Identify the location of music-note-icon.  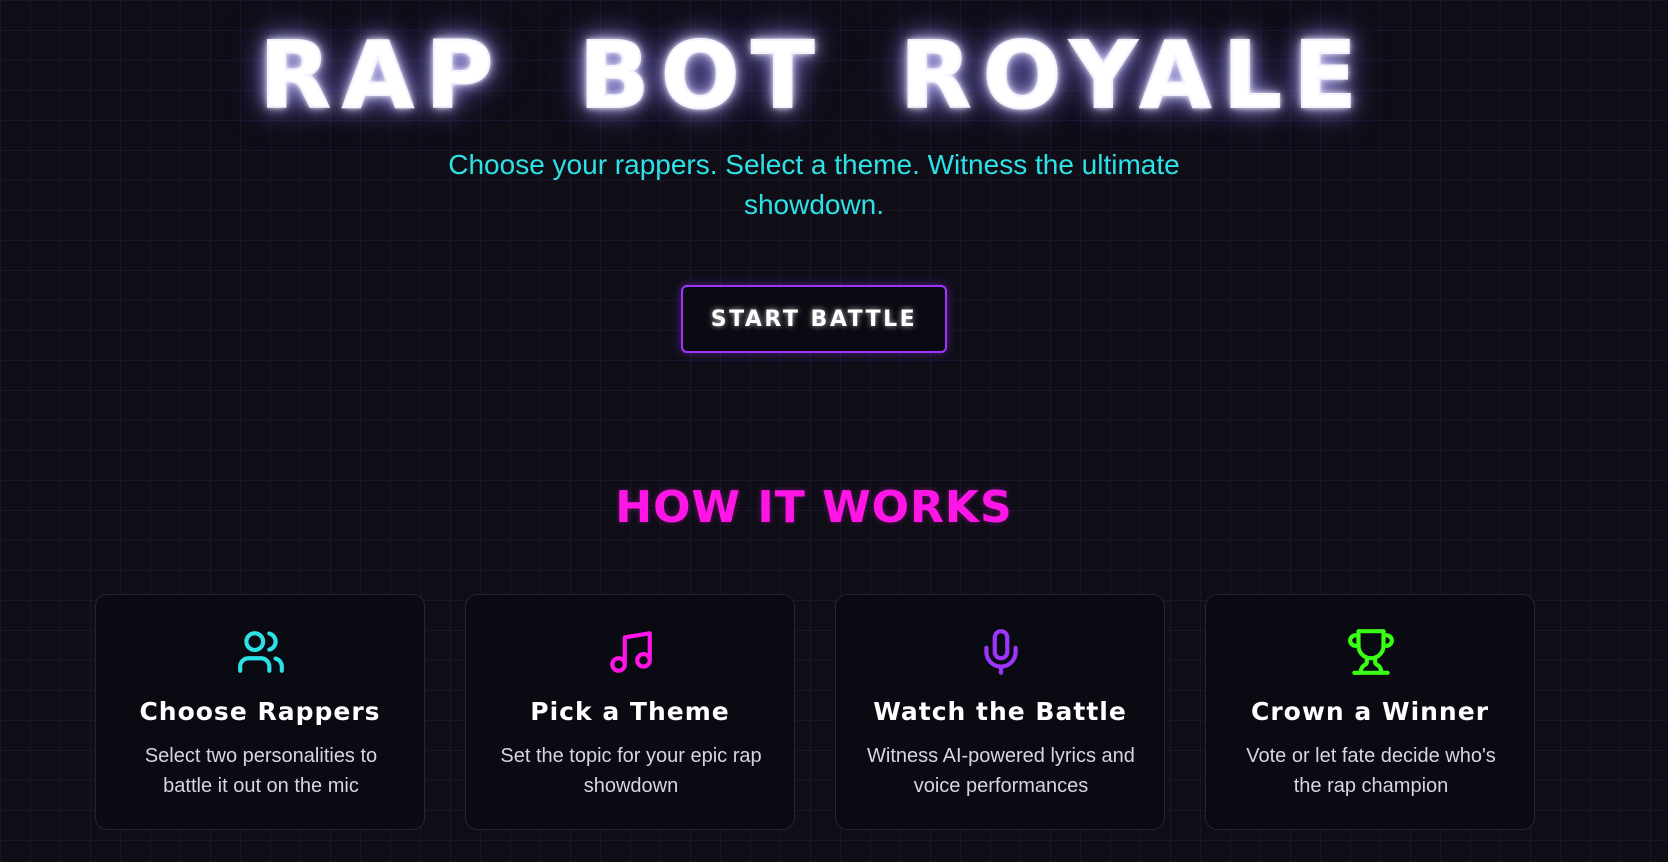
(631, 652).